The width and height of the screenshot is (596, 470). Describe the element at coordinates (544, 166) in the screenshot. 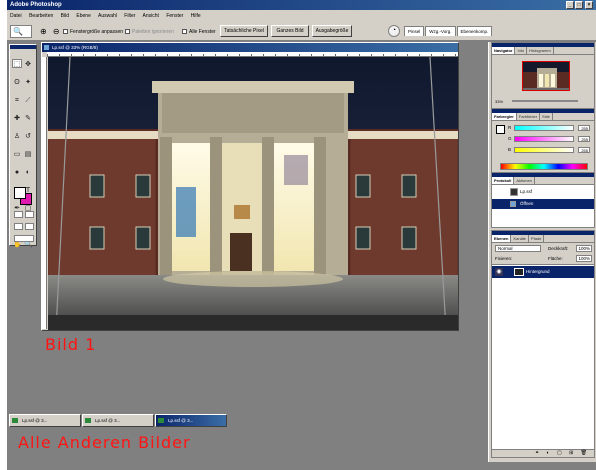

I see `color-spectrum-bar` at that location.